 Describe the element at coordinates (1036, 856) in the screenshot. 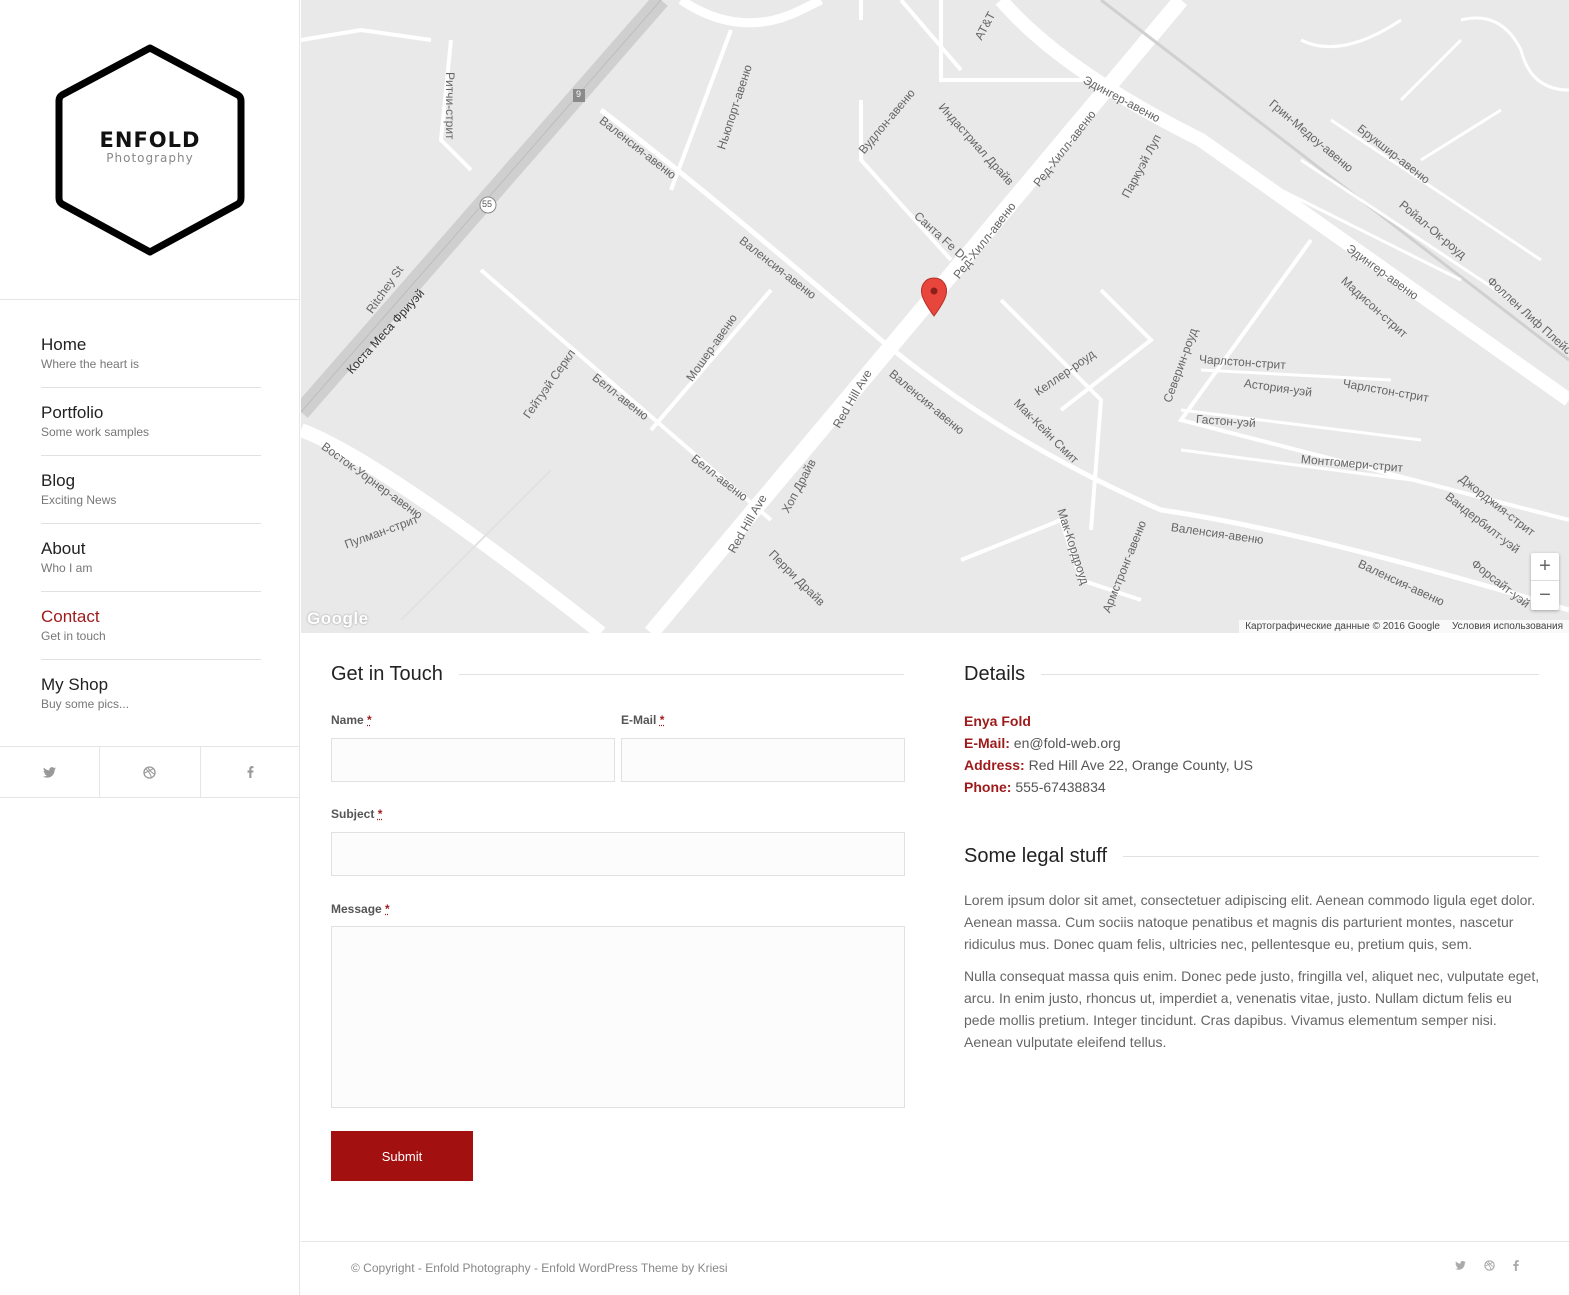

I see `section-title: Some legal stuff` at that location.